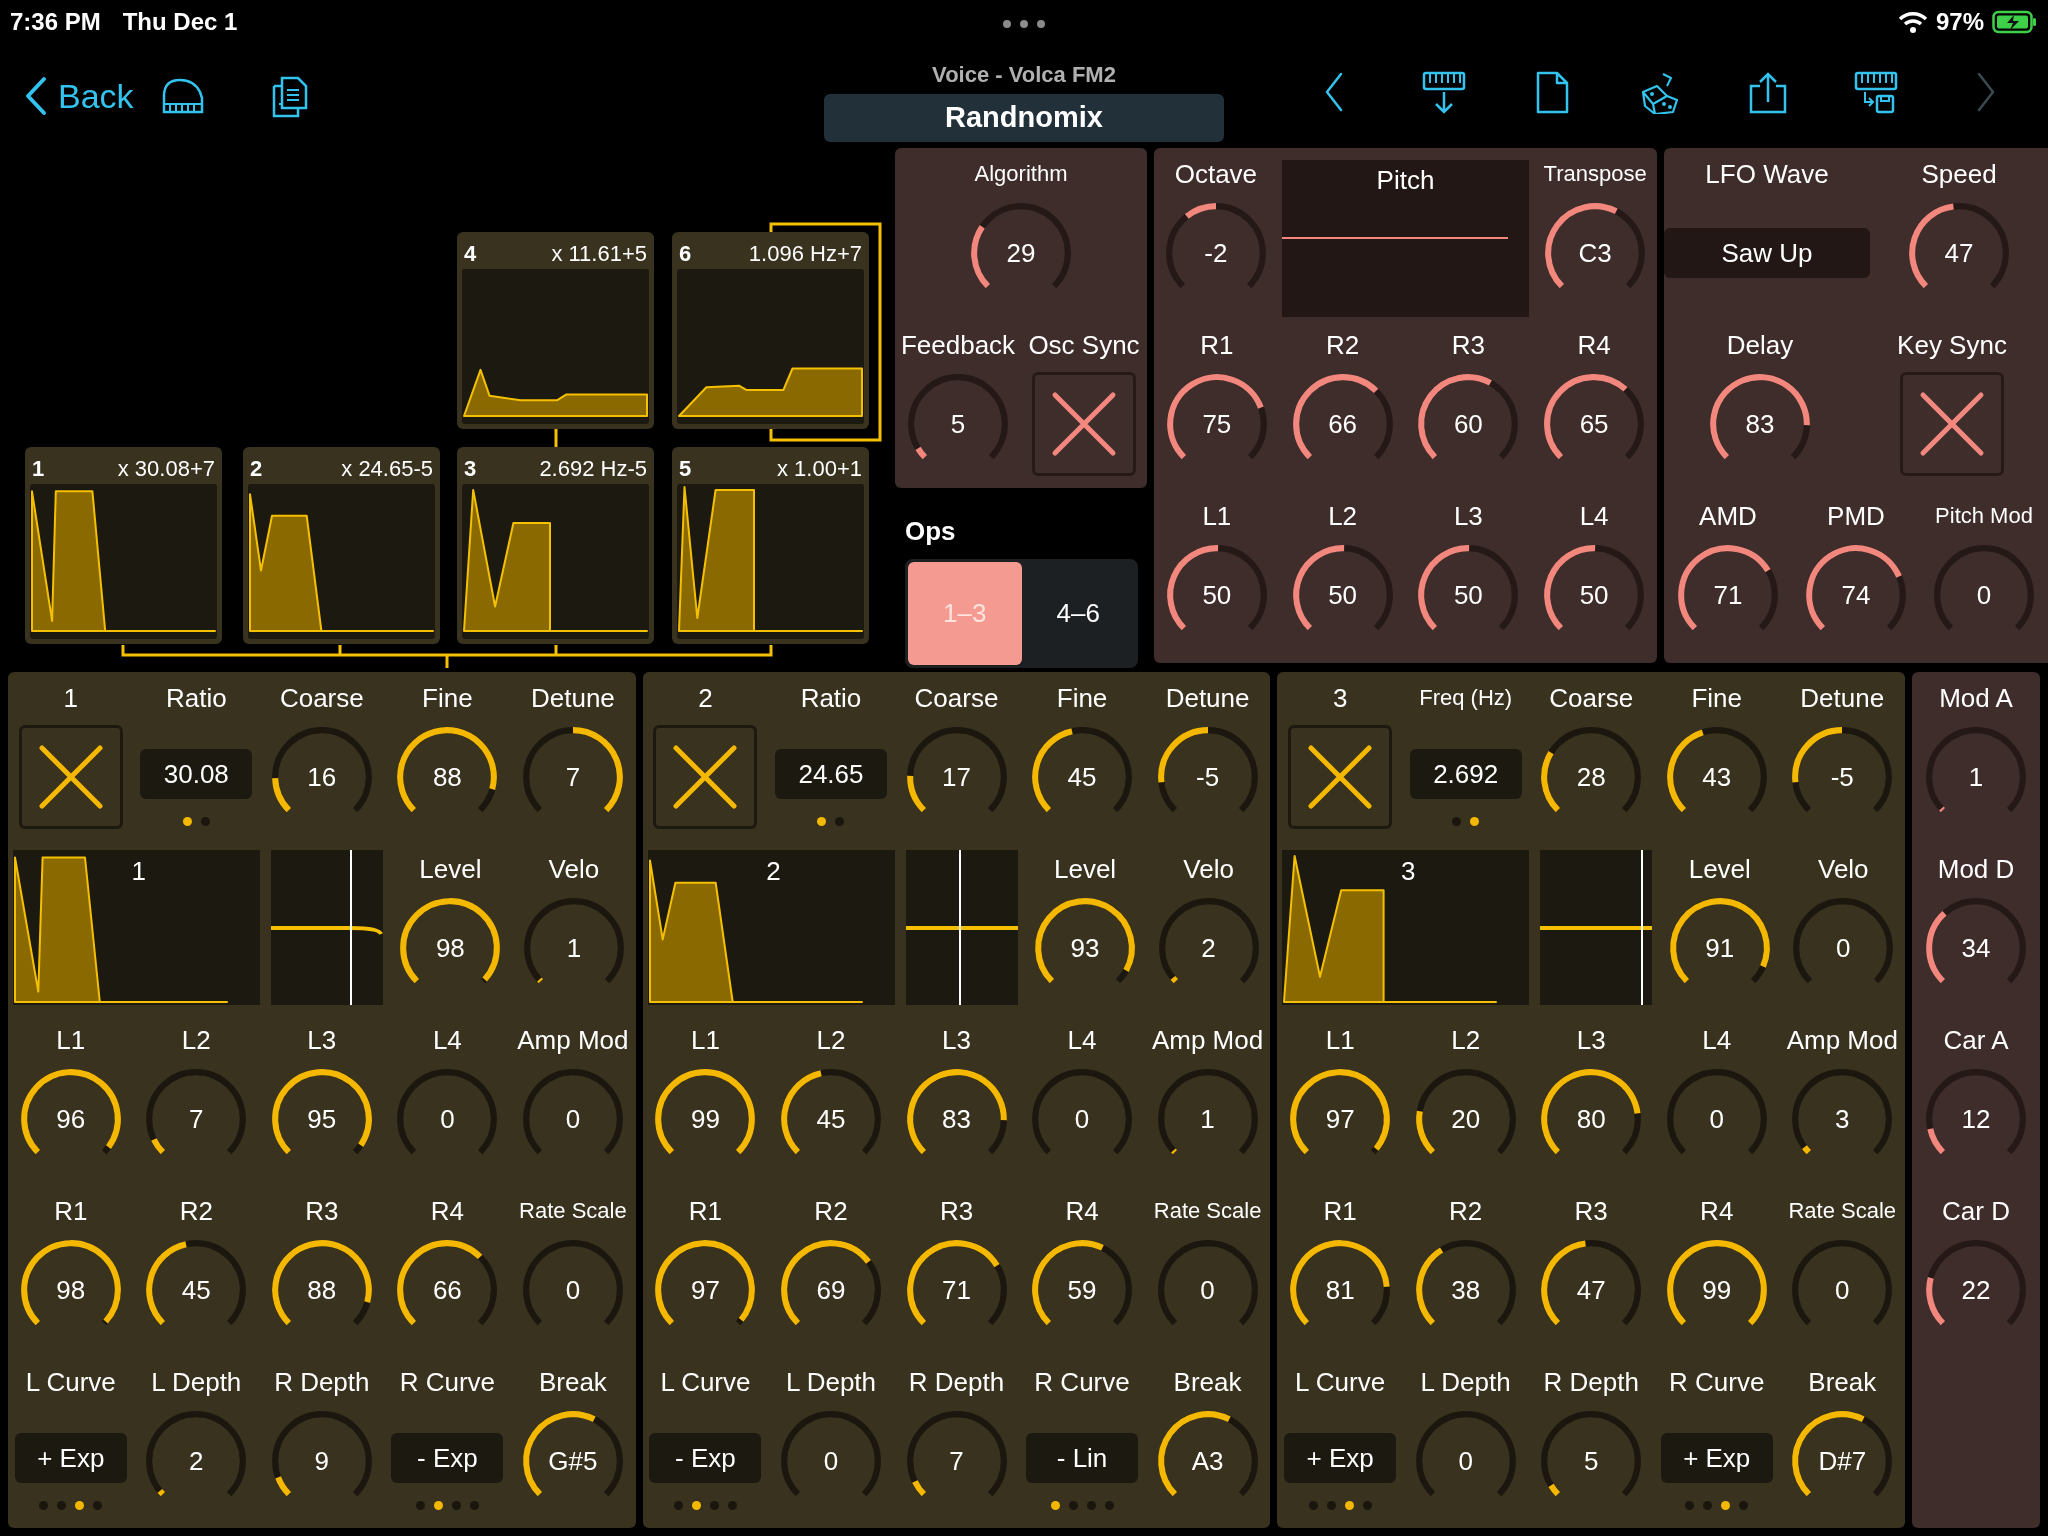 Image resolution: width=2048 pixels, height=1536 pixels. I want to click on knob: 20, so click(1465, 1119).